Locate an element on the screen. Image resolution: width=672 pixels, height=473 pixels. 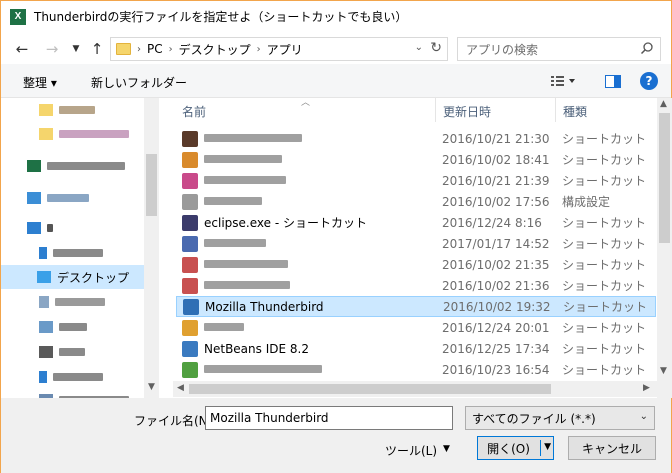
nav-item-drive is located at coordinates (72, 393).